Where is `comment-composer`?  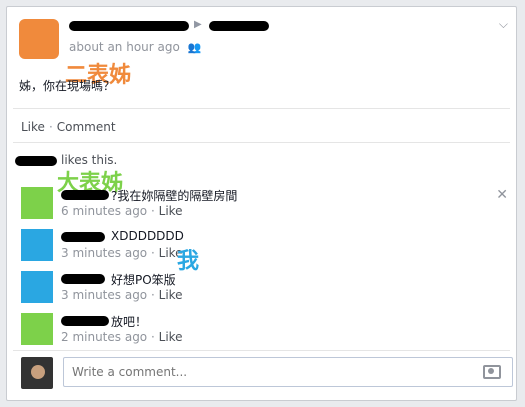
comment-composer is located at coordinates (267, 373).